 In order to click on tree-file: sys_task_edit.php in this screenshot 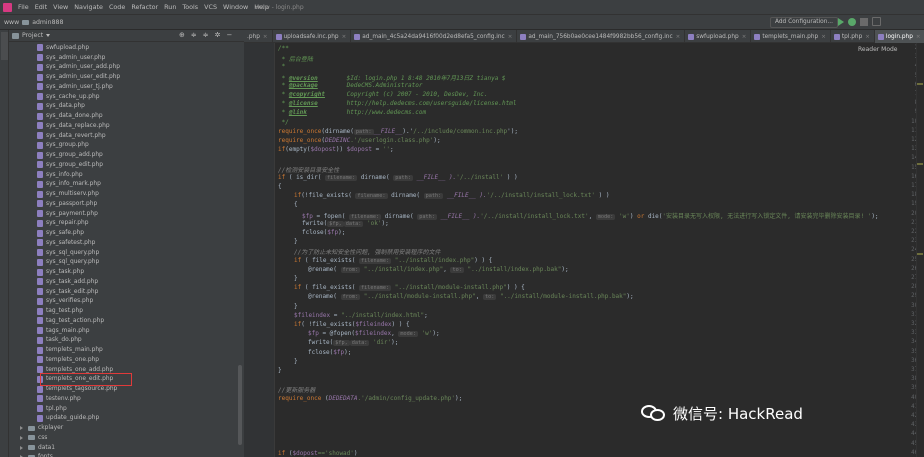, I will do `click(123, 292)`.